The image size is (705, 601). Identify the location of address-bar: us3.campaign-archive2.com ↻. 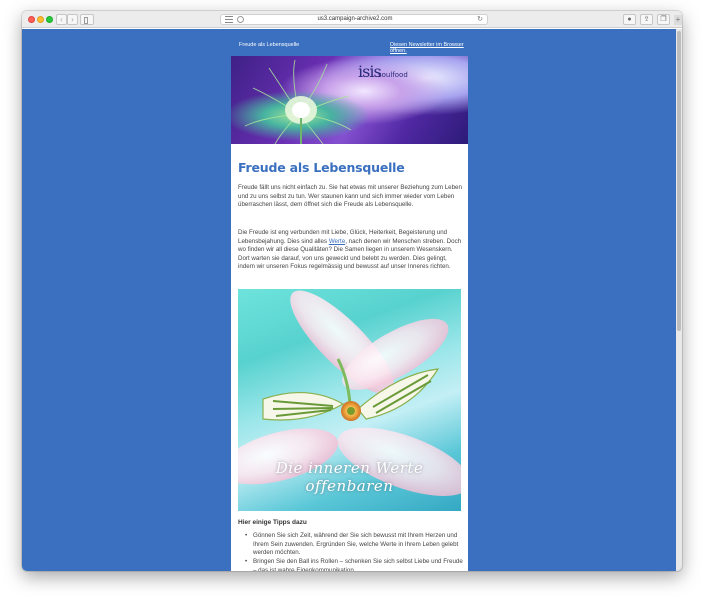
(354, 19).